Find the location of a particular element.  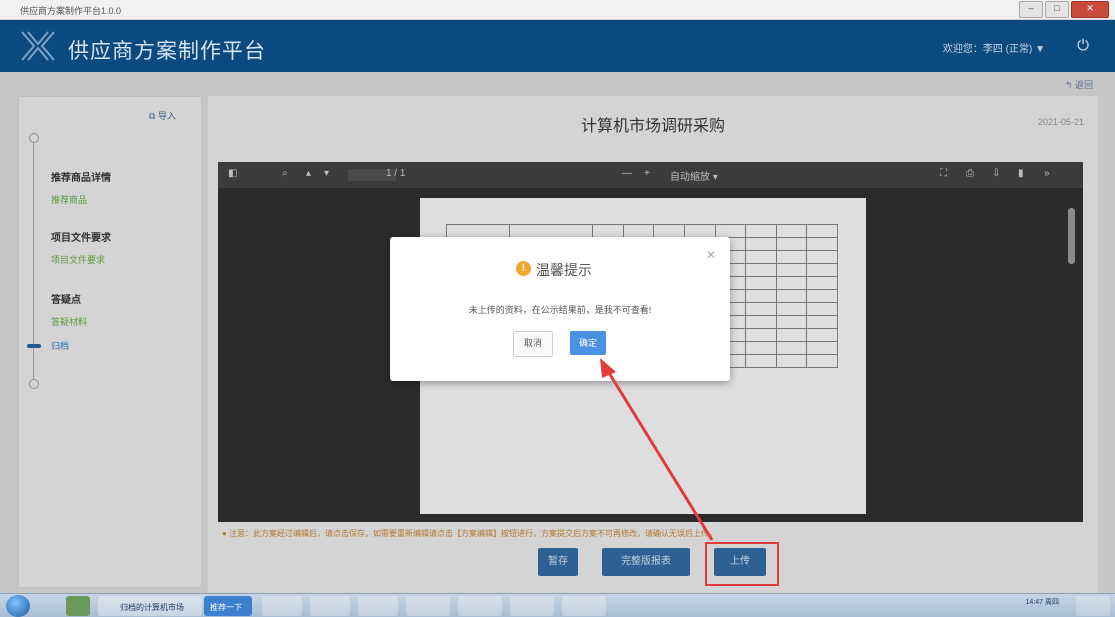

qq-icon is located at coordinates (282, 606).